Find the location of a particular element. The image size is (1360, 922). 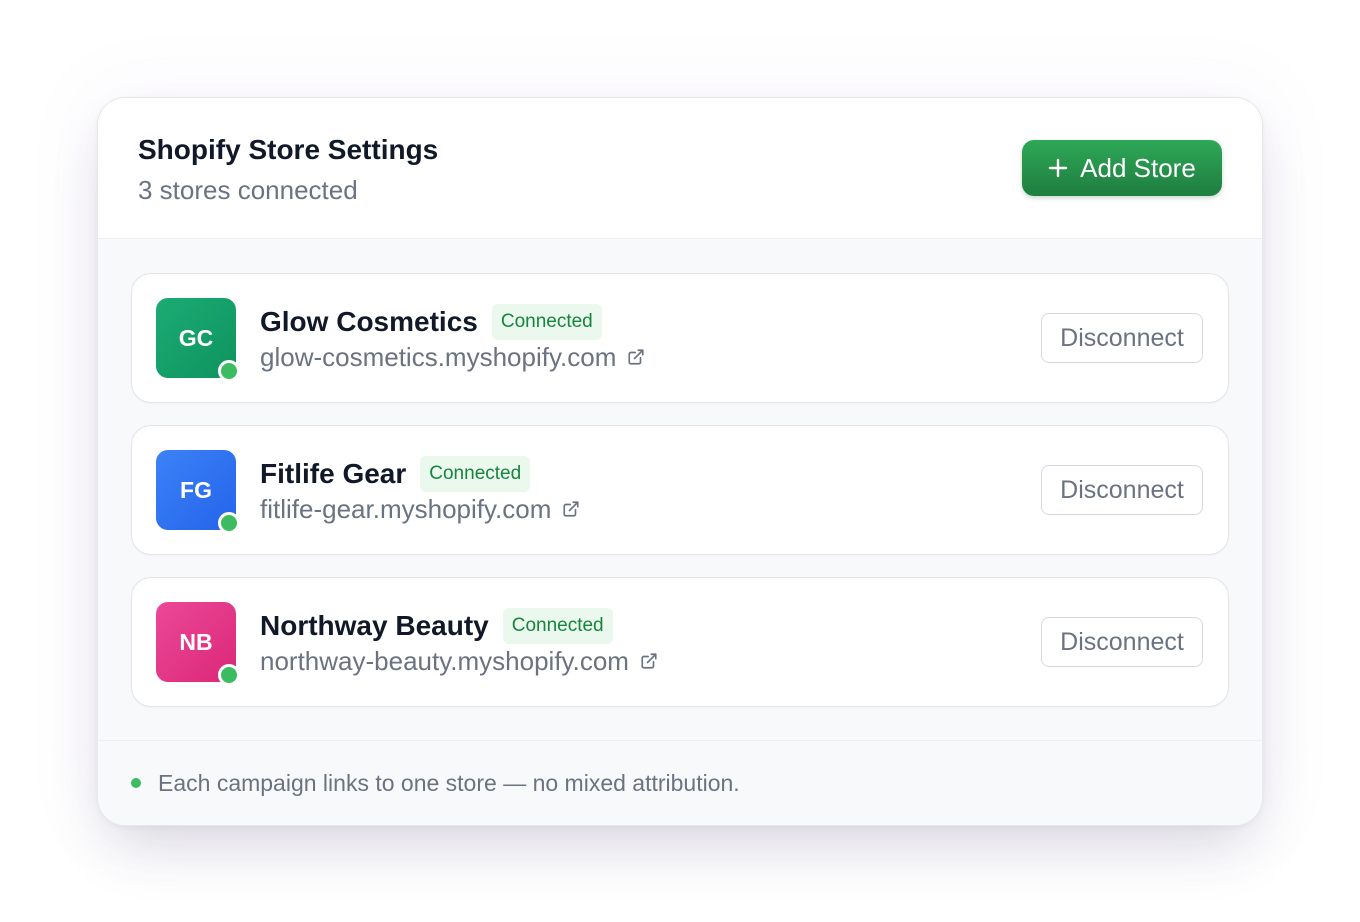

store-initials: GC is located at coordinates (196, 337).